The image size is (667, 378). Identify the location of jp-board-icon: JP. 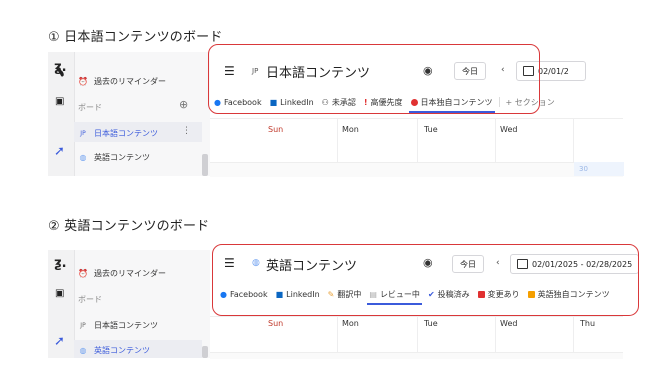
(255, 71).